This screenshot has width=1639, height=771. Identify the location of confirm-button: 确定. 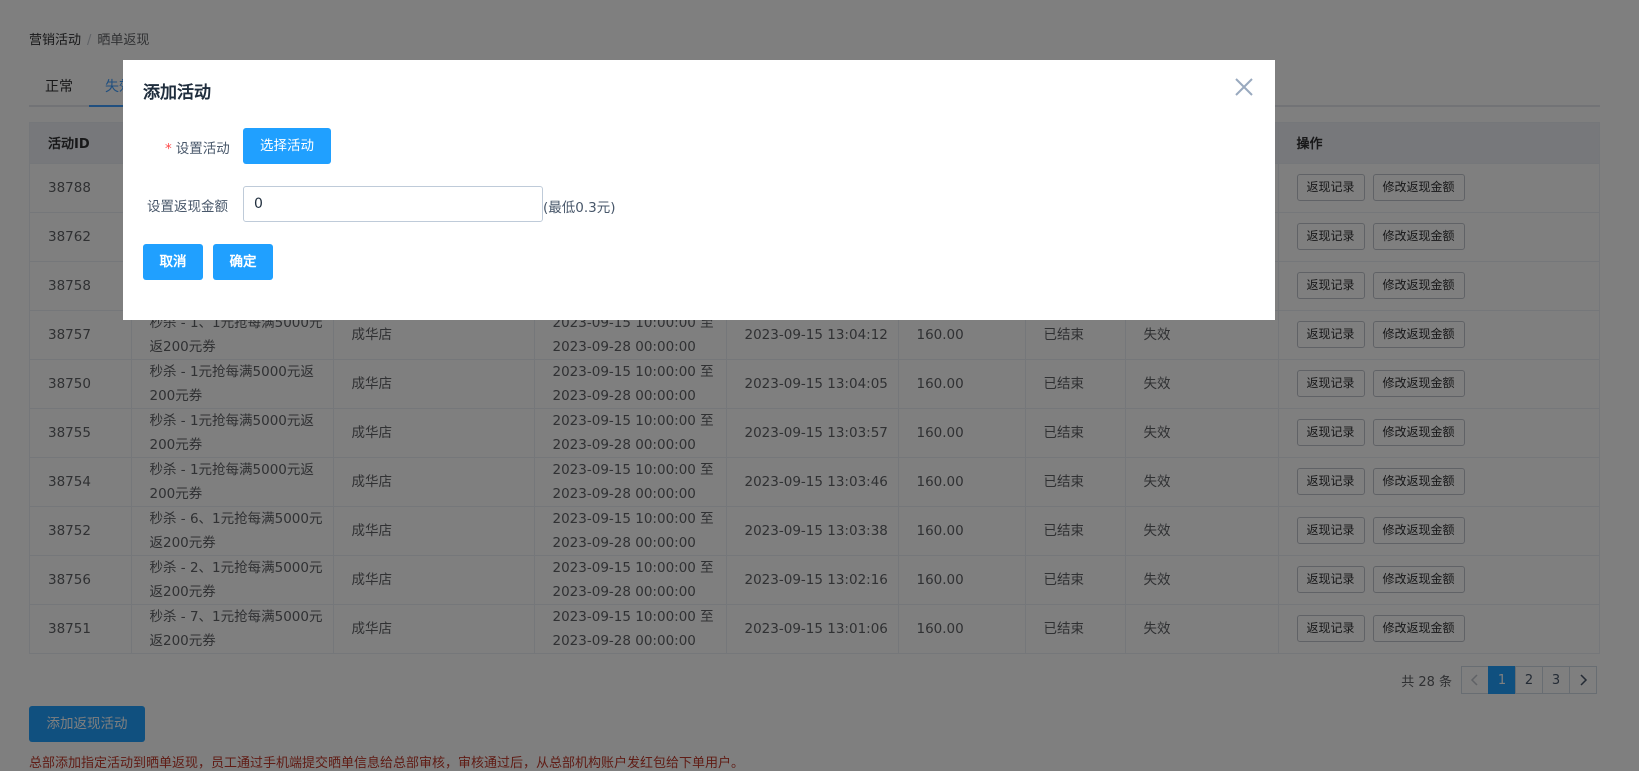
(243, 262).